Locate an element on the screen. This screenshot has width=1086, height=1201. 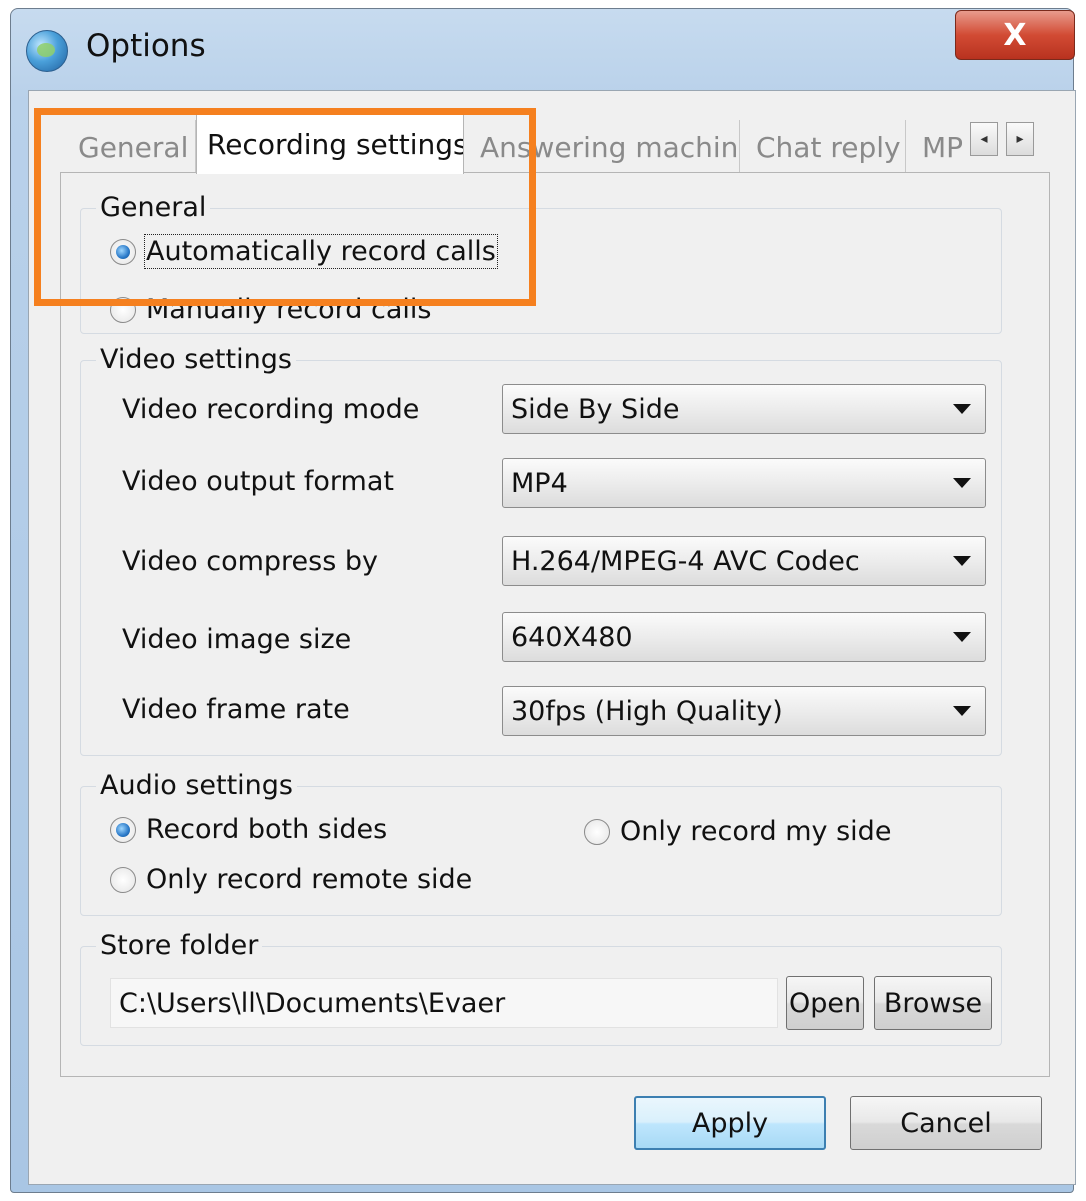
video-recording-mode-value: Side By Side is located at coordinates (595, 409).